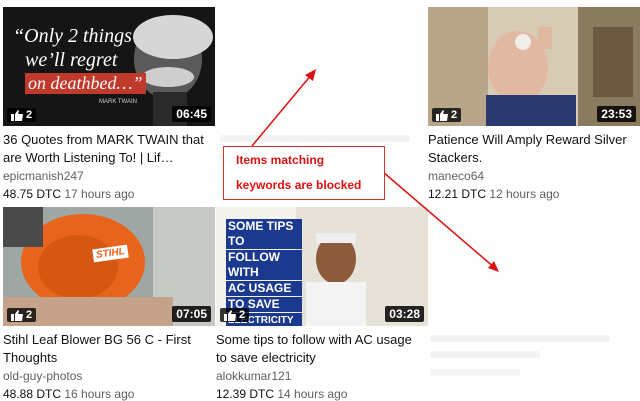  What do you see at coordinates (304, 173) in the screenshot?
I see `annotation-callout: Items matching keywords are blocked` at bounding box center [304, 173].